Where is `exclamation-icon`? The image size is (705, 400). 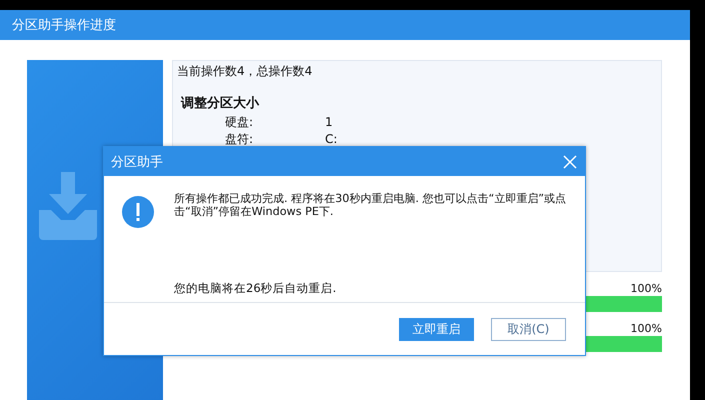
exclamation-icon is located at coordinates (138, 212).